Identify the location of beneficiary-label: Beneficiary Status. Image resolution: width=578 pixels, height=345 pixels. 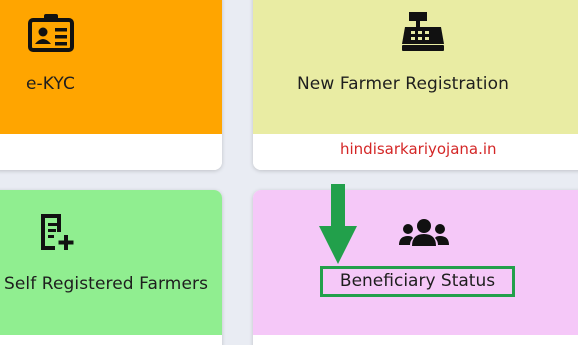
(417, 281).